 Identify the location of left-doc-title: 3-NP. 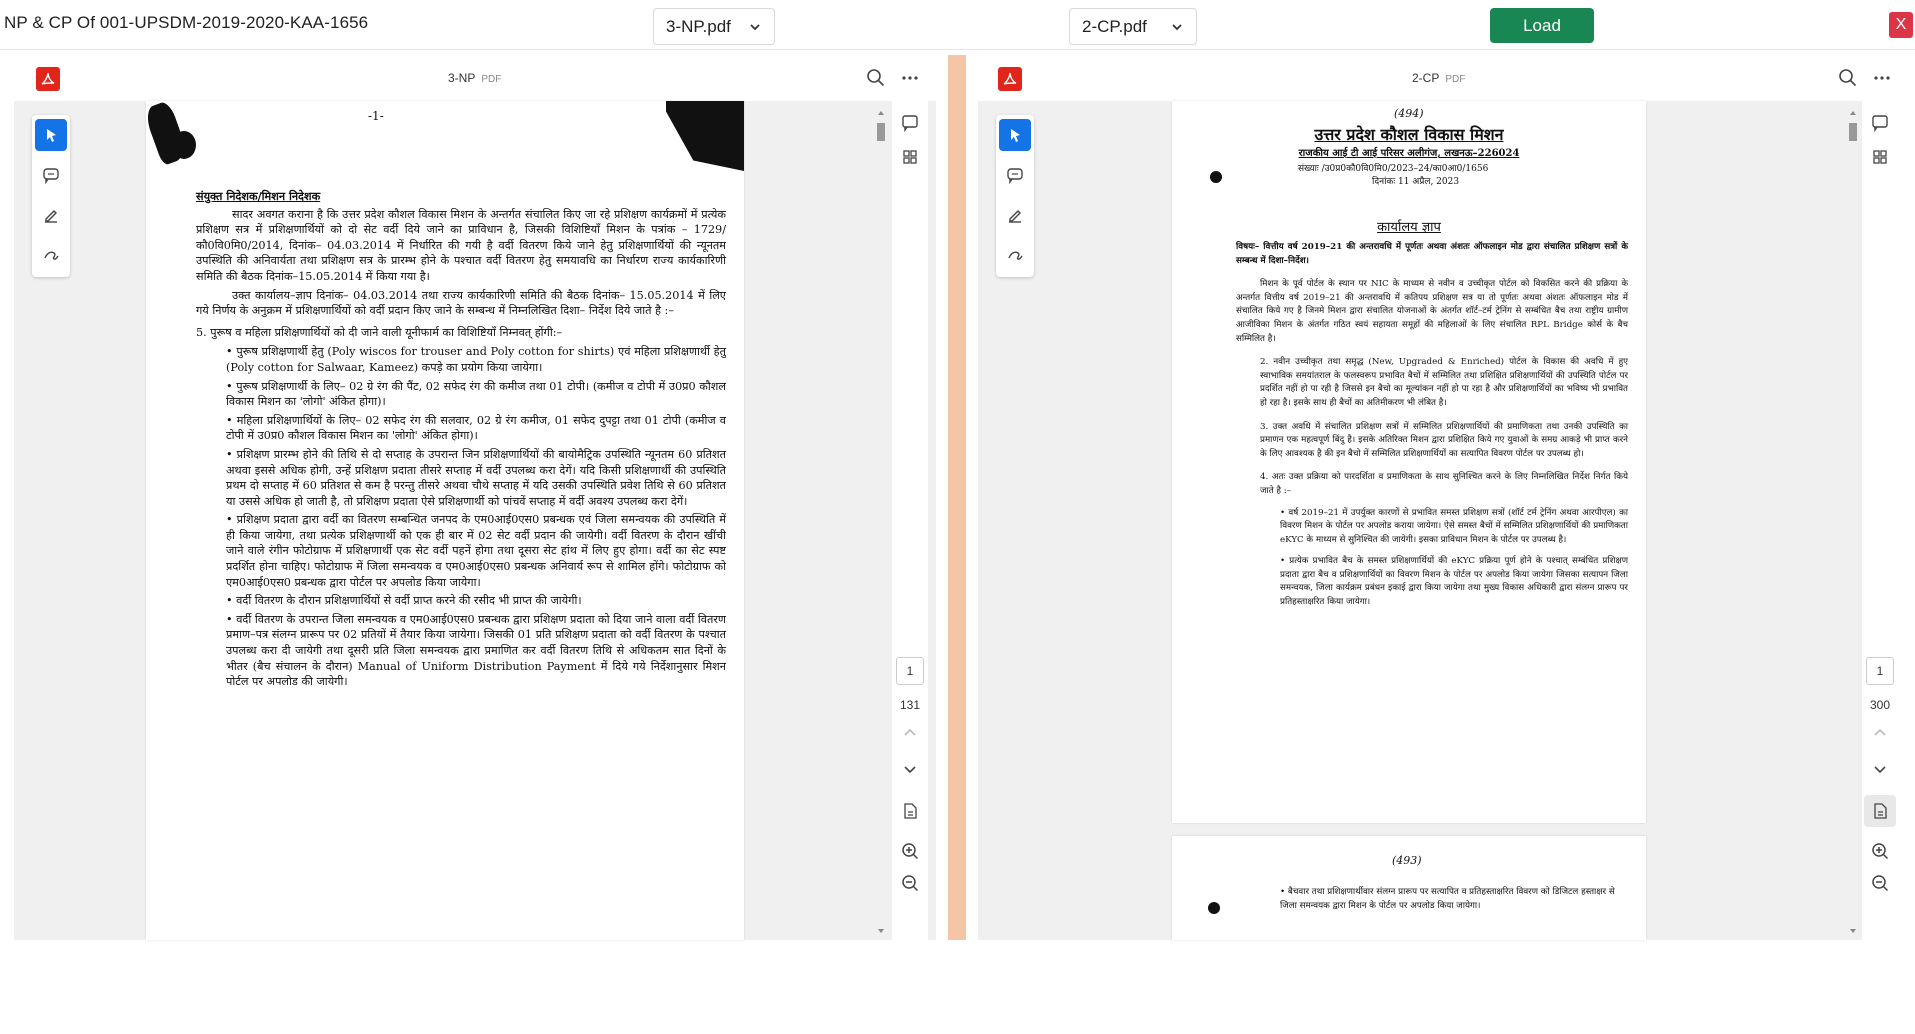
(462, 78).